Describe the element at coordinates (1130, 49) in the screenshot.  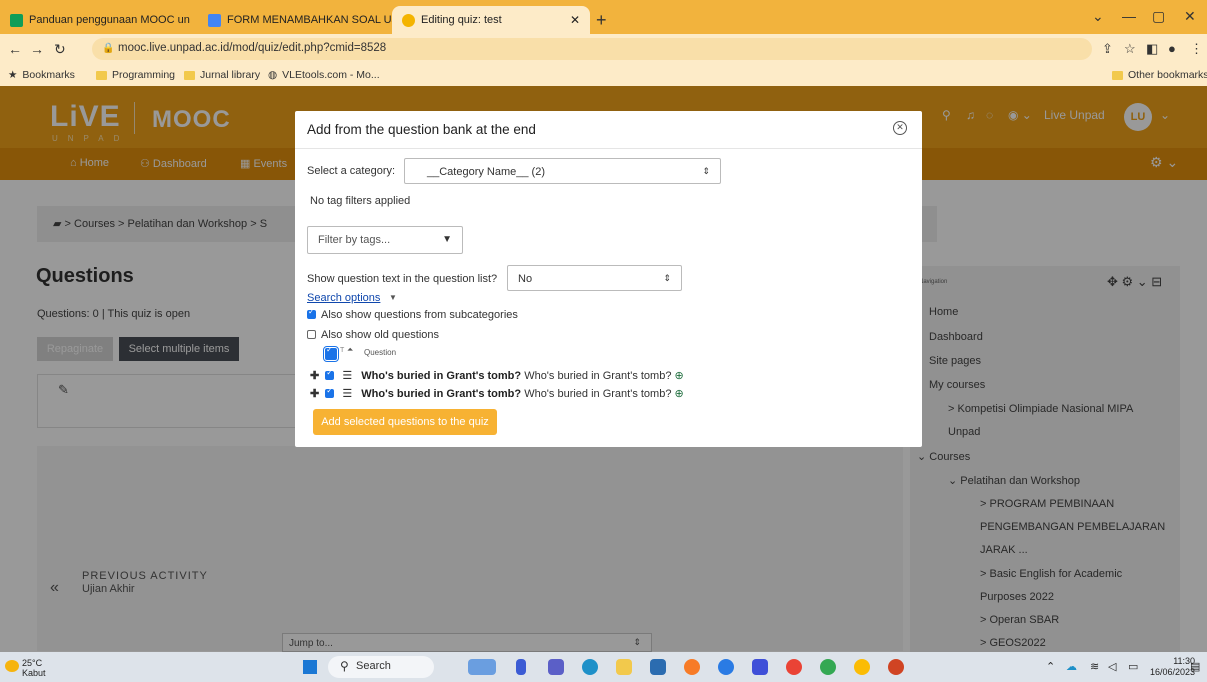
I see `star-icon: ☆` at that location.